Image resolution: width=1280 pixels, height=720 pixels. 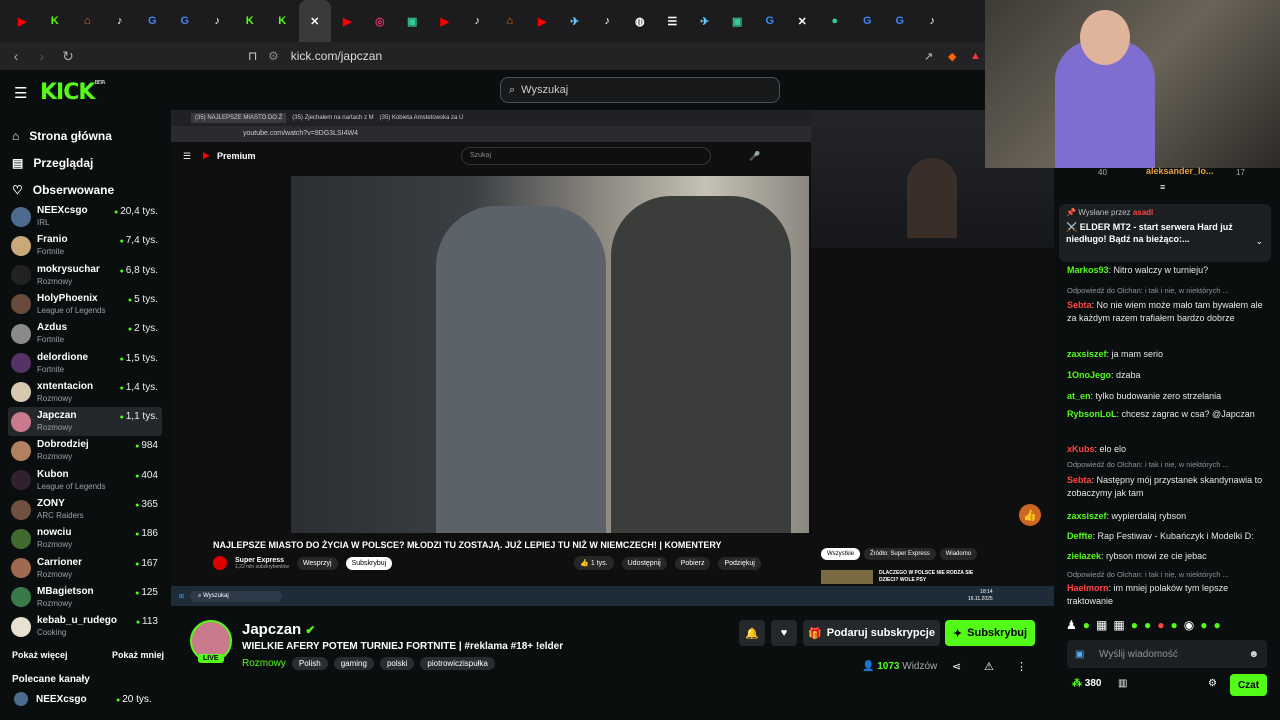 What do you see at coordinates (22, 21) in the screenshot?
I see `tab-youtube: ▶` at bounding box center [22, 21].